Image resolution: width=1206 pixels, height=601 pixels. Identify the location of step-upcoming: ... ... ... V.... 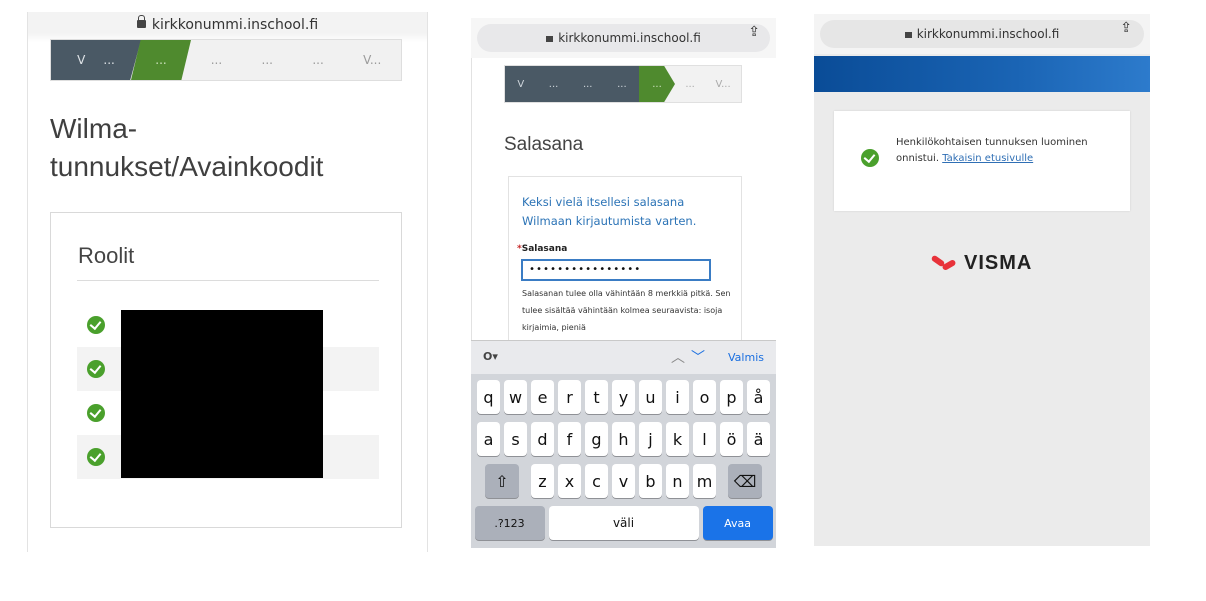
(296, 60).